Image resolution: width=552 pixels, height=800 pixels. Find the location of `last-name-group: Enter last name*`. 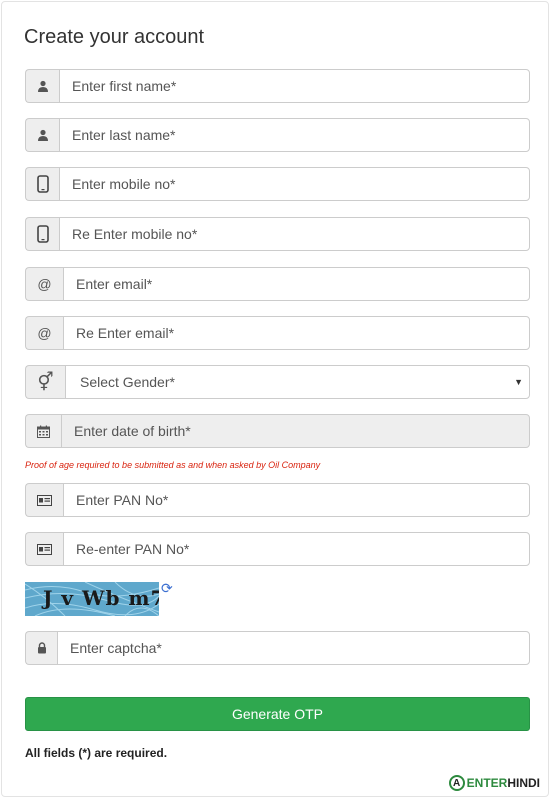

last-name-group: Enter last name* is located at coordinates (277, 135).